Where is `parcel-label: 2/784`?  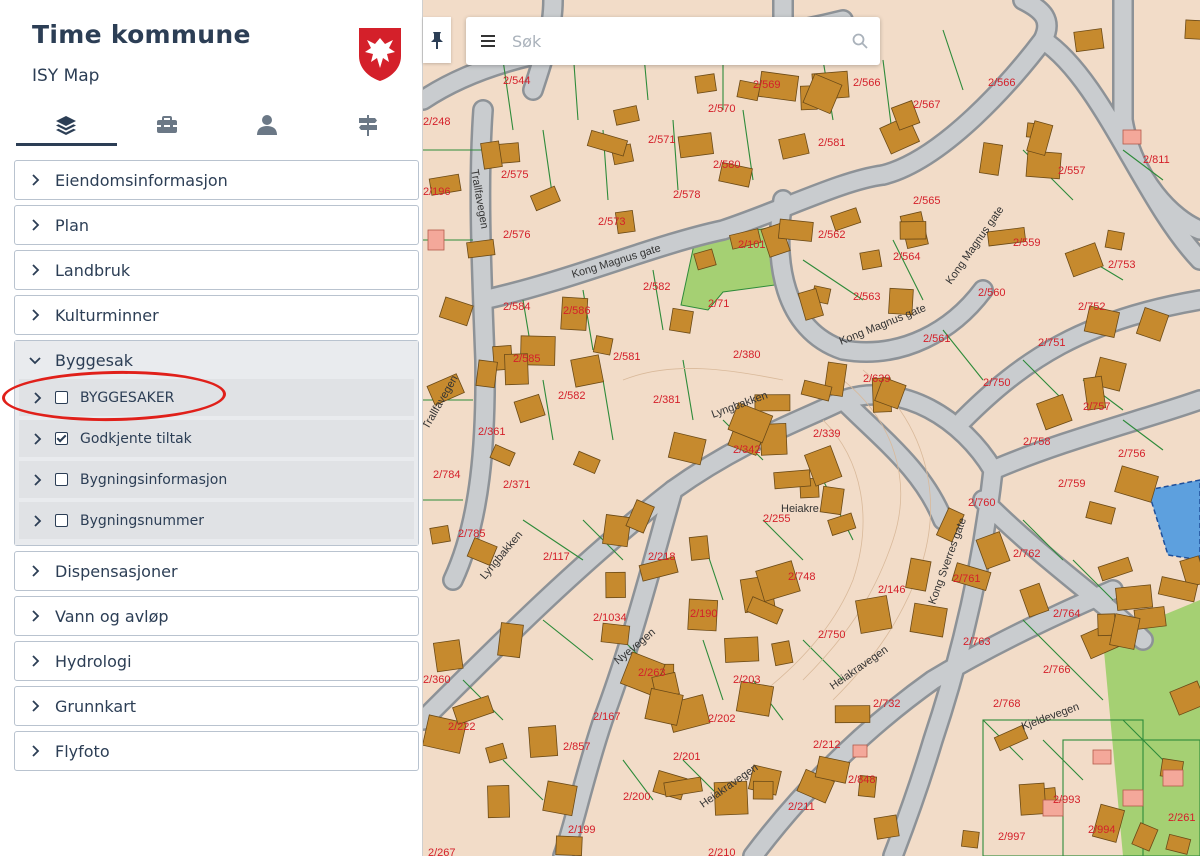 parcel-label: 2/784 is located at coordinates (447, 475).